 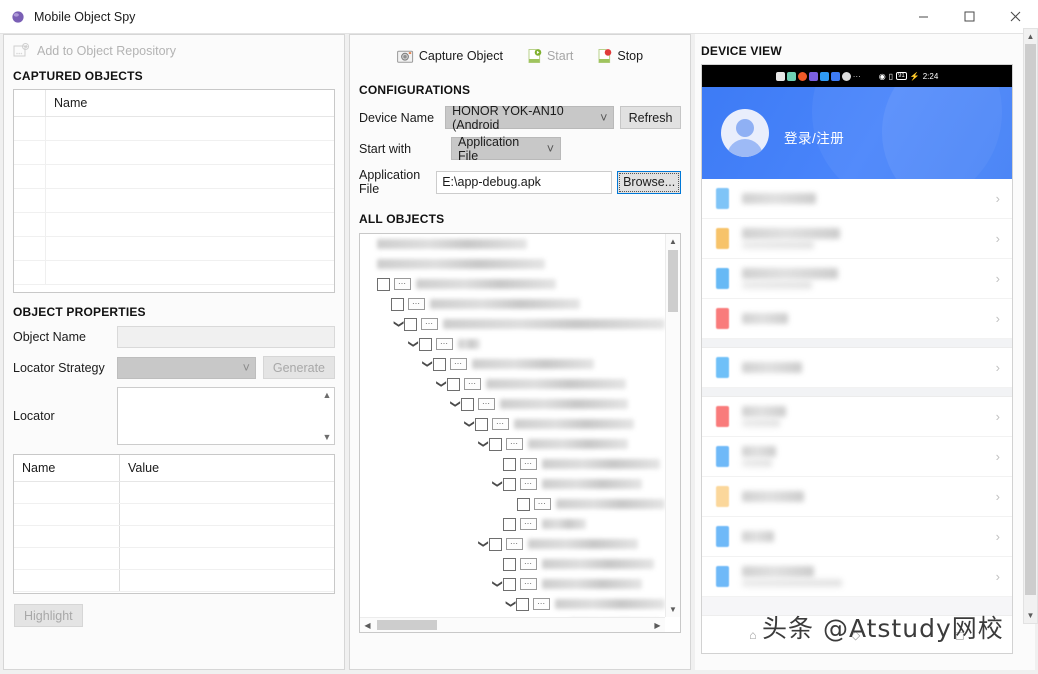 I want to click on start-with-select: Application File ˅, so click(x=506, y=149).